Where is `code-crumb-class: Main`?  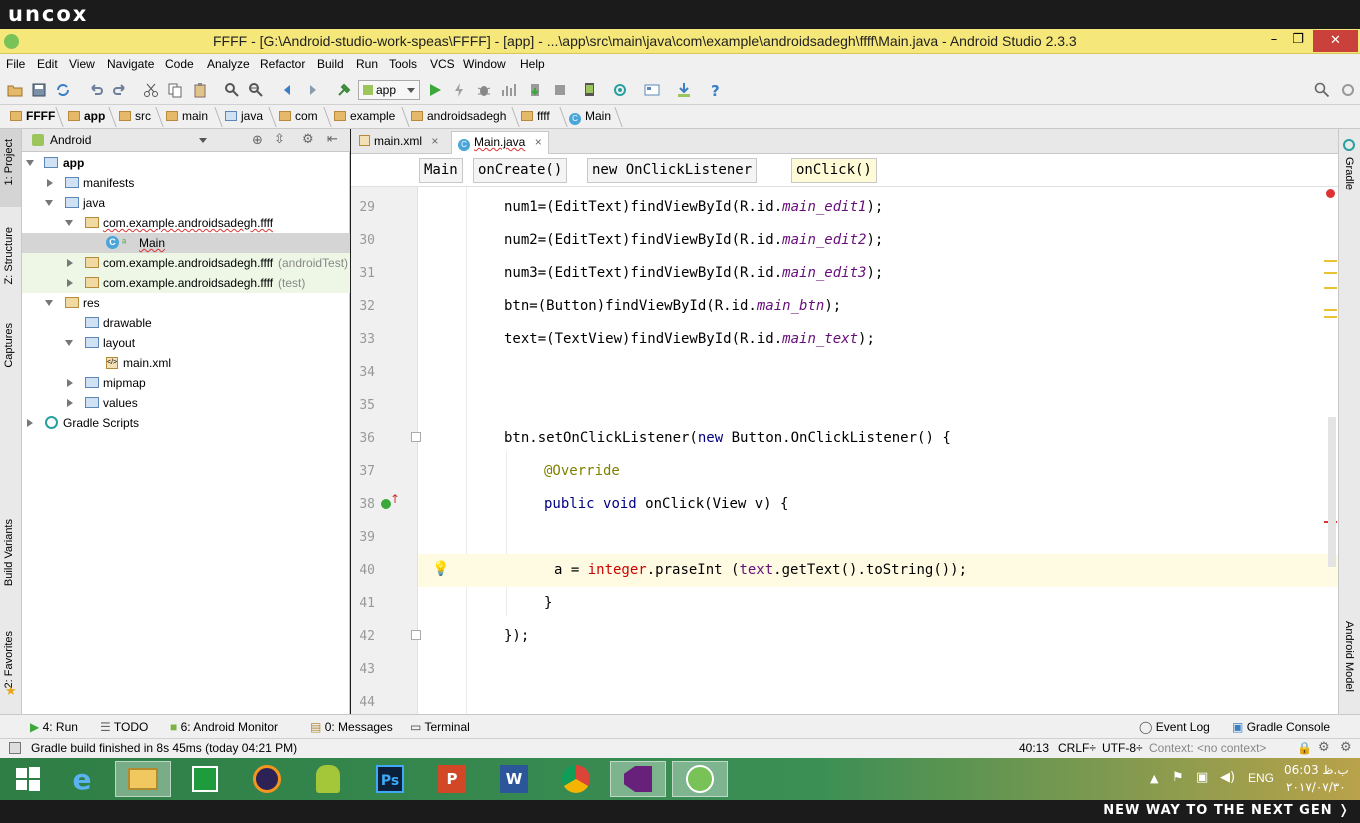 code-crumb-class: Main is located at coordinates (441, 170).